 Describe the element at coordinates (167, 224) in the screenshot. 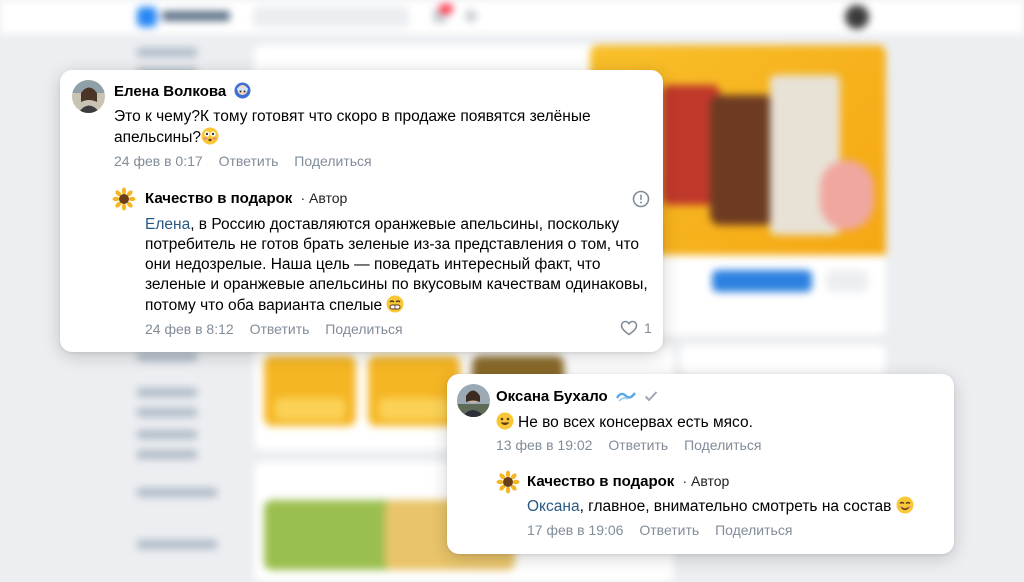

I see `mention-link: Елена` at that location.